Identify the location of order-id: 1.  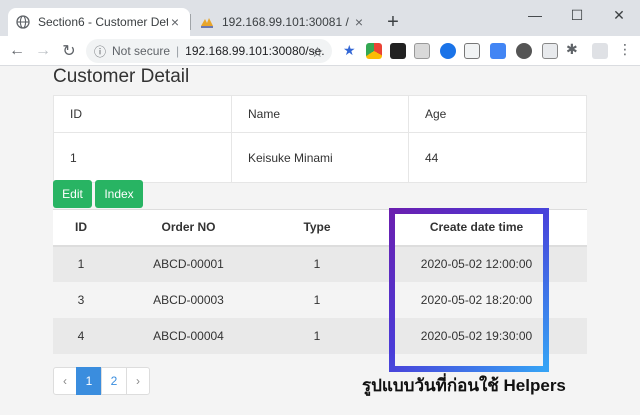
(81, 263).